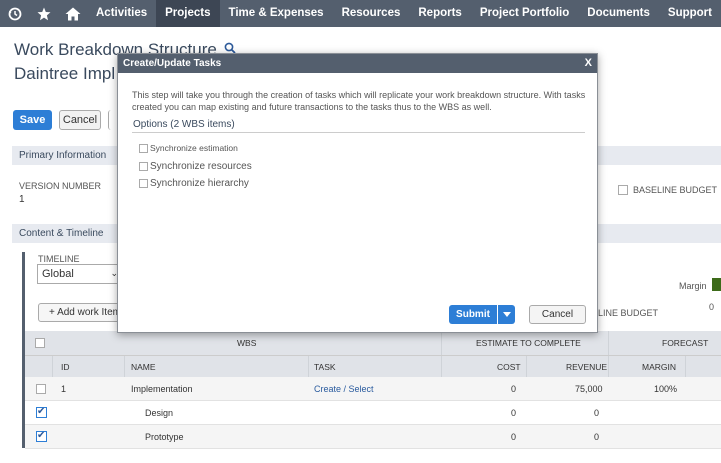 The width and height of the screenshot is (721, 463). Describe the element at coordinates (14, 13) in the screenshot. I see `recent-icon` at that location.